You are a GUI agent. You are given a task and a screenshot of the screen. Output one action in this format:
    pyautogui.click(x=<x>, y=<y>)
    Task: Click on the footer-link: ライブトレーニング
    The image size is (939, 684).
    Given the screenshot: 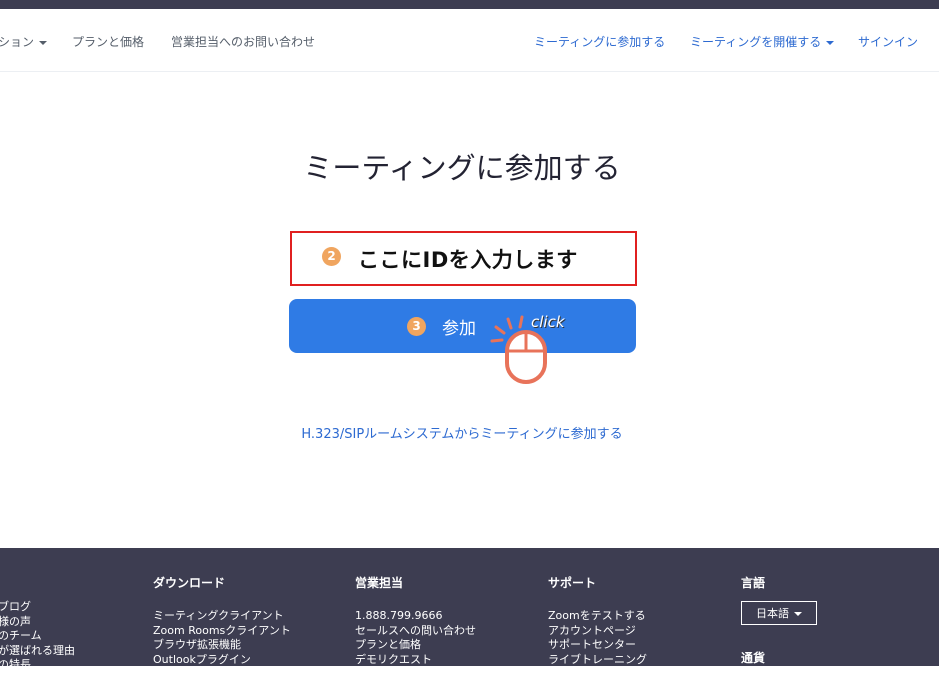 What is the action you would take?
    pyautogui.click(x=597, y=660)
    